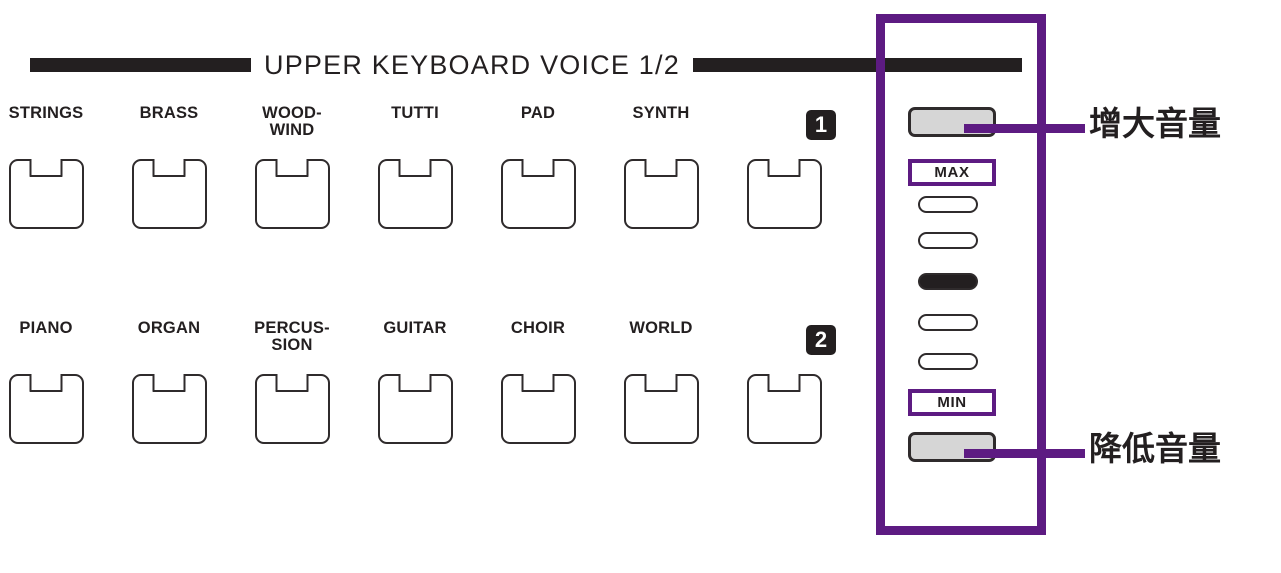 This screenshot has height=573, width=1281. I want to click on voice-cell-brass: BRASS, so click(169, 167).